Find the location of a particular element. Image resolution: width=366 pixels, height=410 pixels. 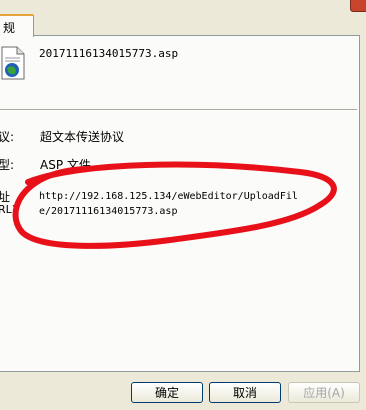

asp-file-icon is located at coordinates (13, 63).